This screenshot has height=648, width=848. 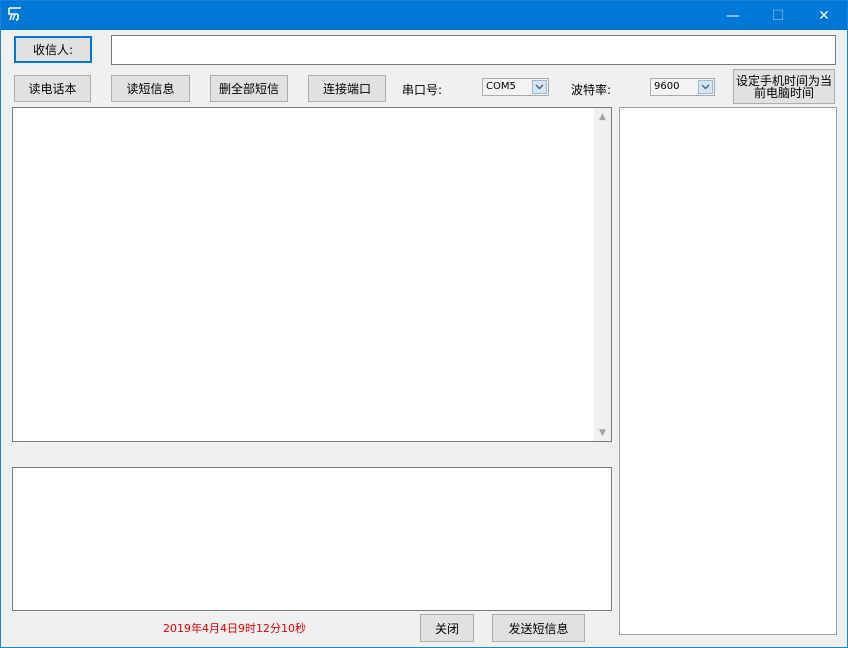 I want to click on minimize-icon: —, so click(x=733, y=15).